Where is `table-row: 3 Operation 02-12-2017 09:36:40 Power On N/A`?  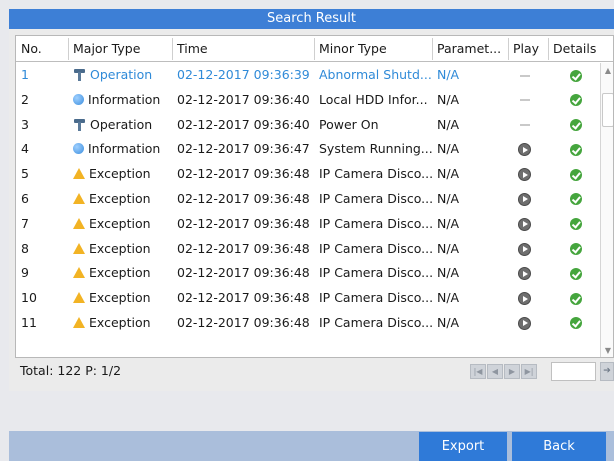 table-row: 3 Operation 02-12-2017 09:36:40 Power On N/A is located at coordinates (307, 125).